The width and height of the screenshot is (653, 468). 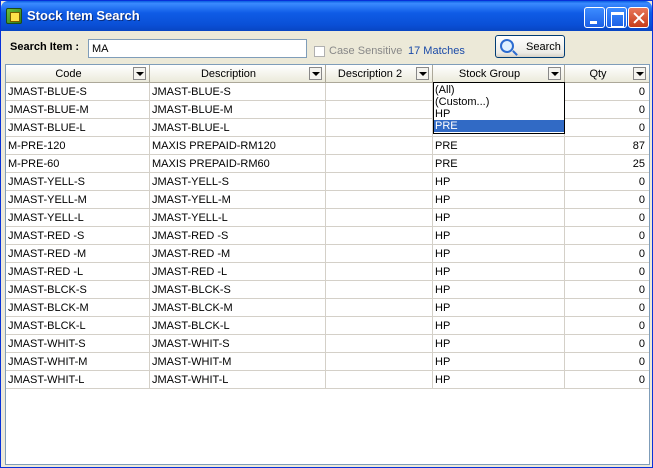 What do you see at coordinates (370, 74) in the screenshot?
I see `column-header-label: Description 2` at bounding box center [370, 74].